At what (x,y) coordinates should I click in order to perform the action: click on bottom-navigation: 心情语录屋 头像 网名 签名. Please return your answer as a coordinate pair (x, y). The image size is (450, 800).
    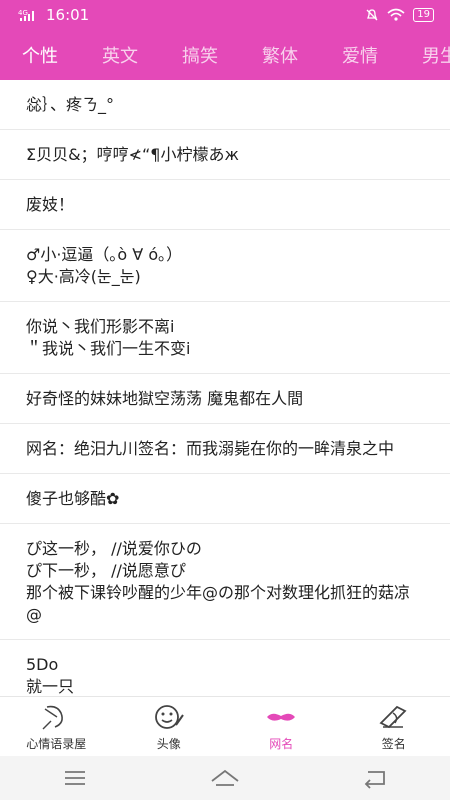
    Looking at the image, I should click on (225, 726).